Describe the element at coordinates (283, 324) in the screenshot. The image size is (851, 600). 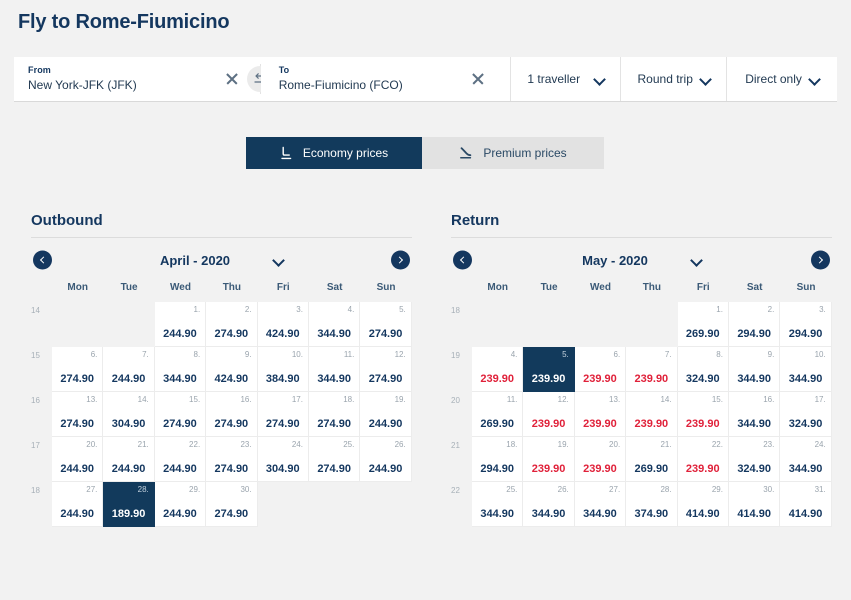
I see `day-cell: 3. 424.90` at that location.